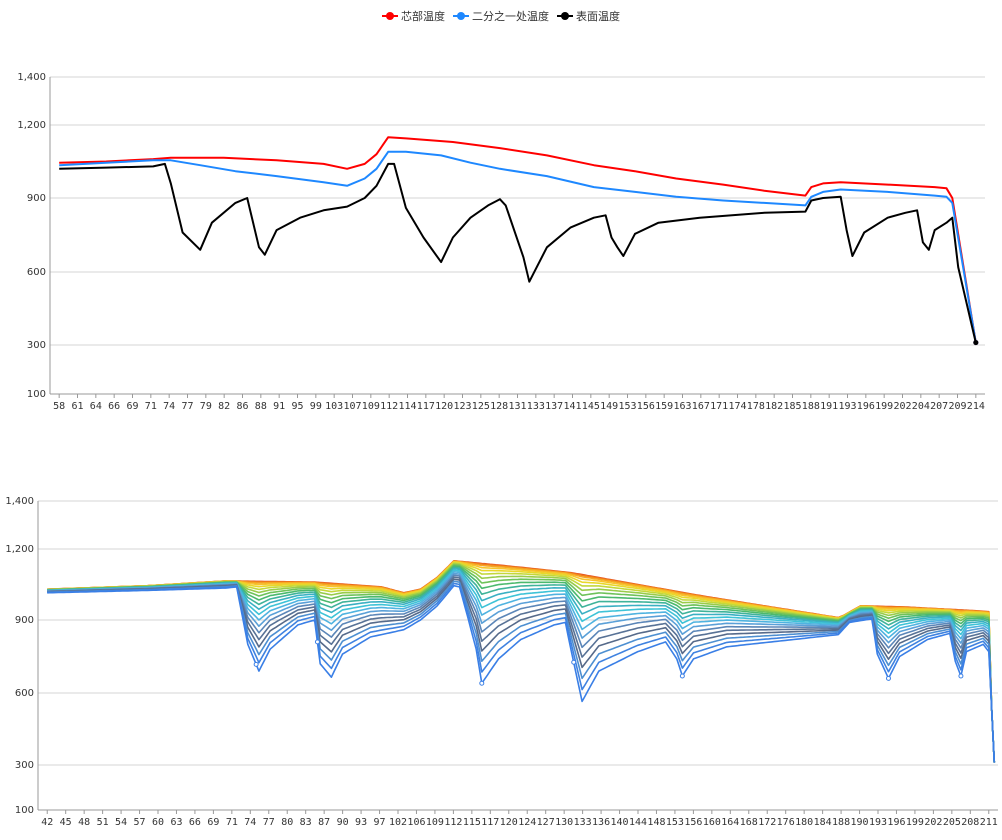 Image resolution: width=1002 pixels, height=840 pixels. I want to click on top-chart-x-tick-label: 91, so click(279, 406).